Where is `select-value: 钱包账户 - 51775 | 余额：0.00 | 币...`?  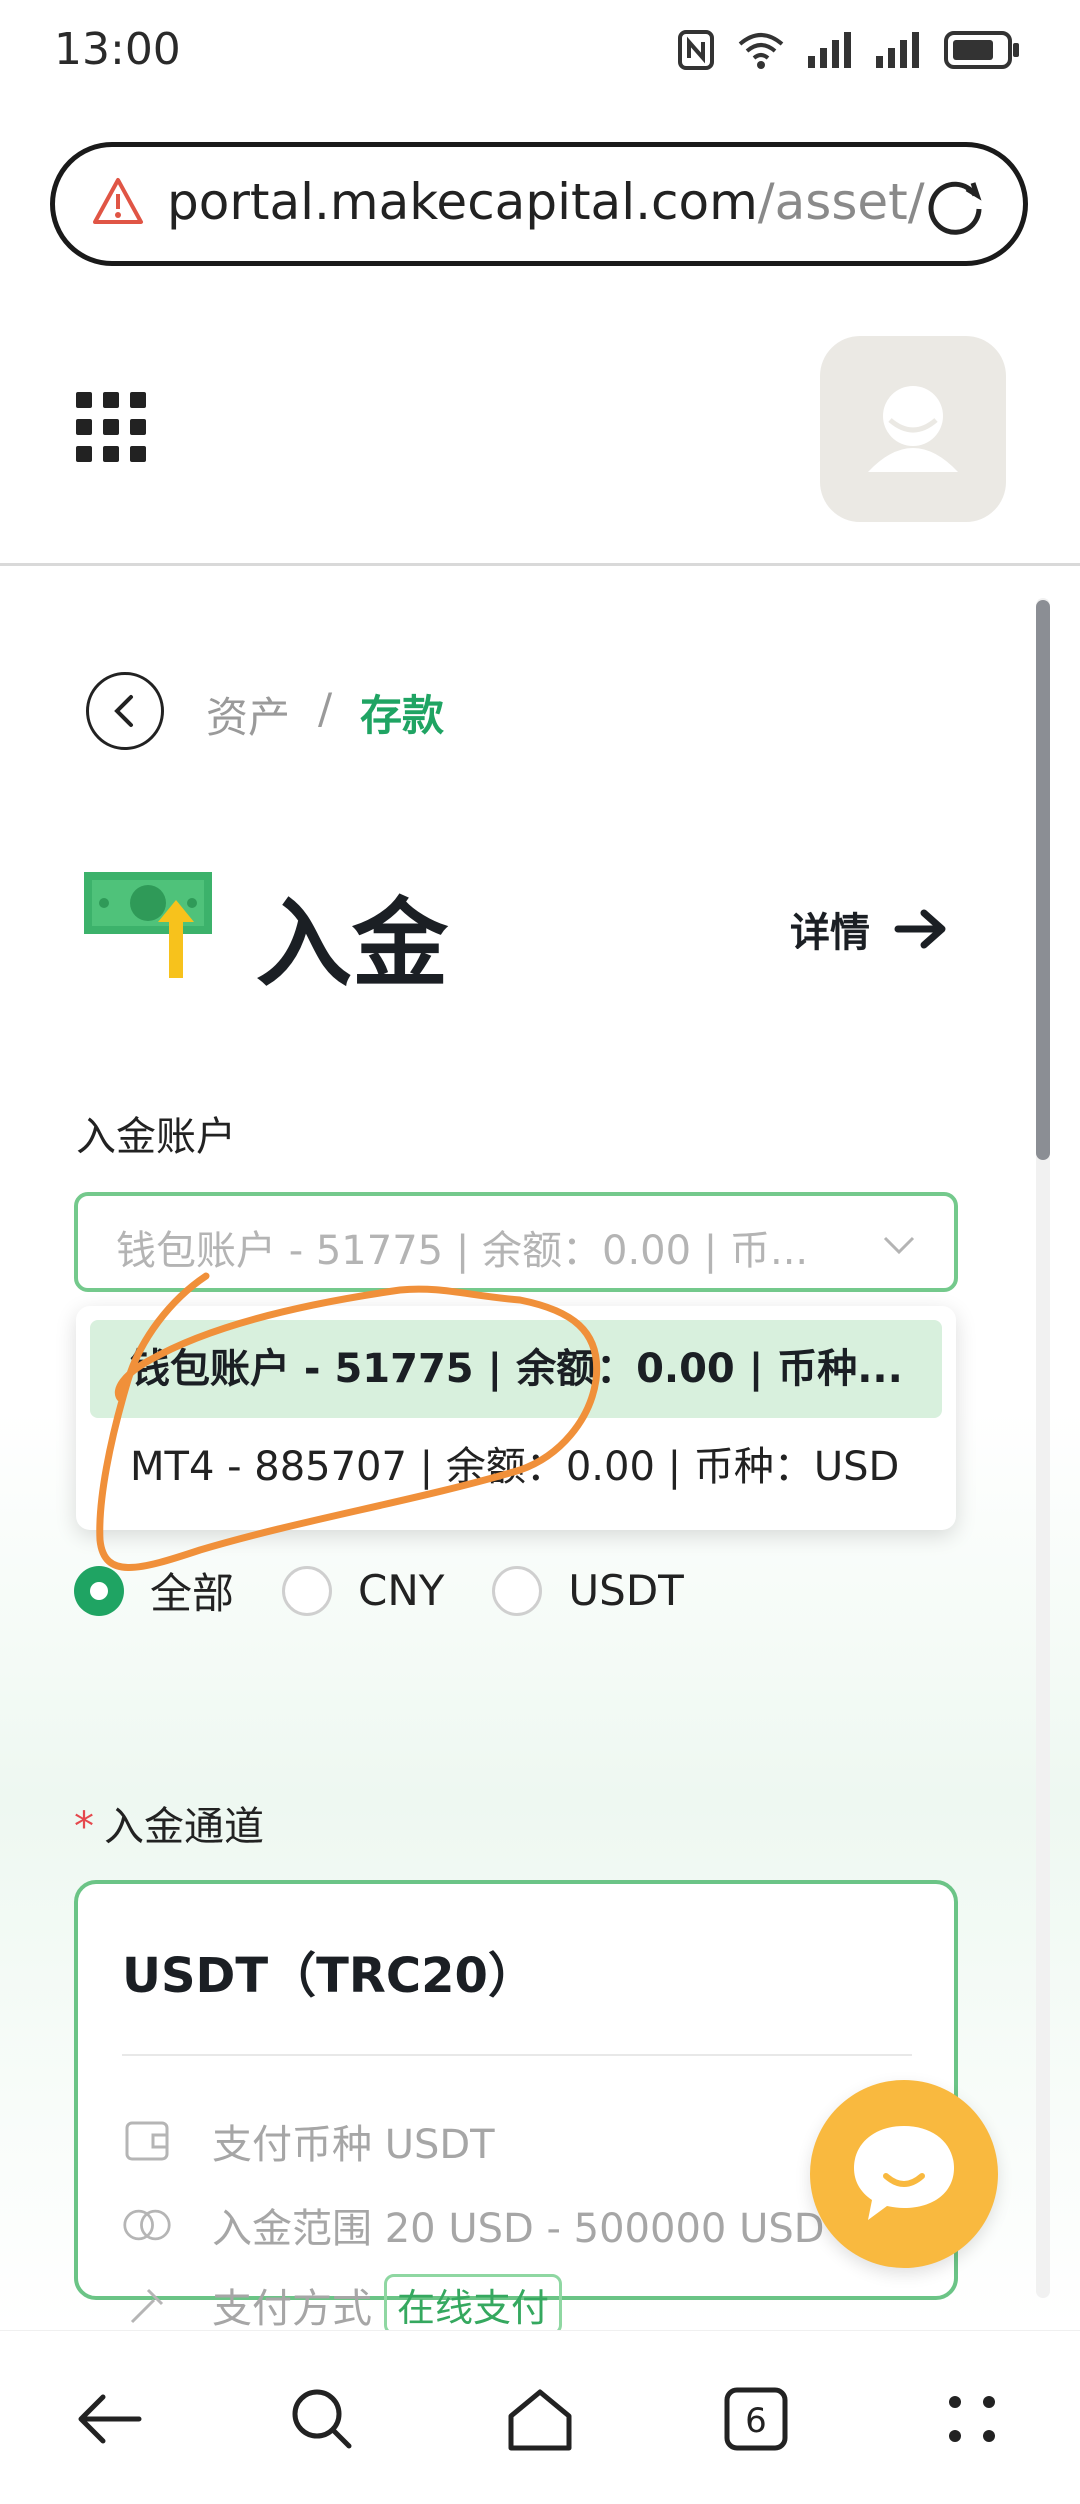 select-value: 钱包账户 - 51775 | 余额：0.00 | 币... is located at coordinates (462, 1251).